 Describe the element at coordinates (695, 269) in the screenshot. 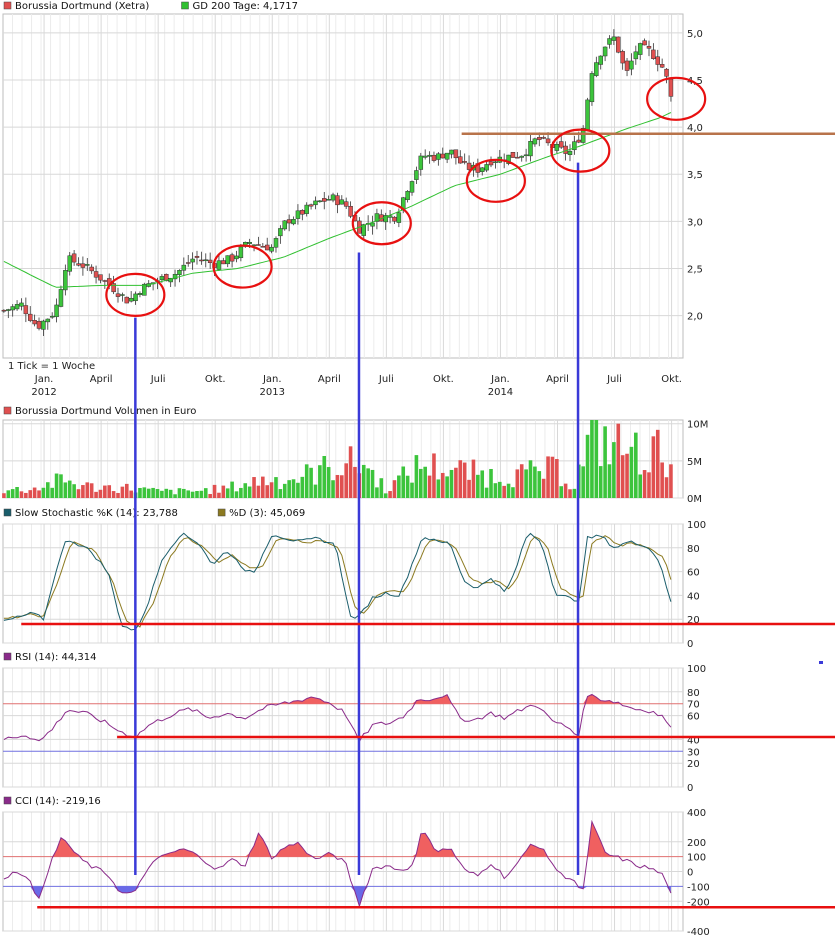

I see `price-y-tick-label: 2,5` at that location.